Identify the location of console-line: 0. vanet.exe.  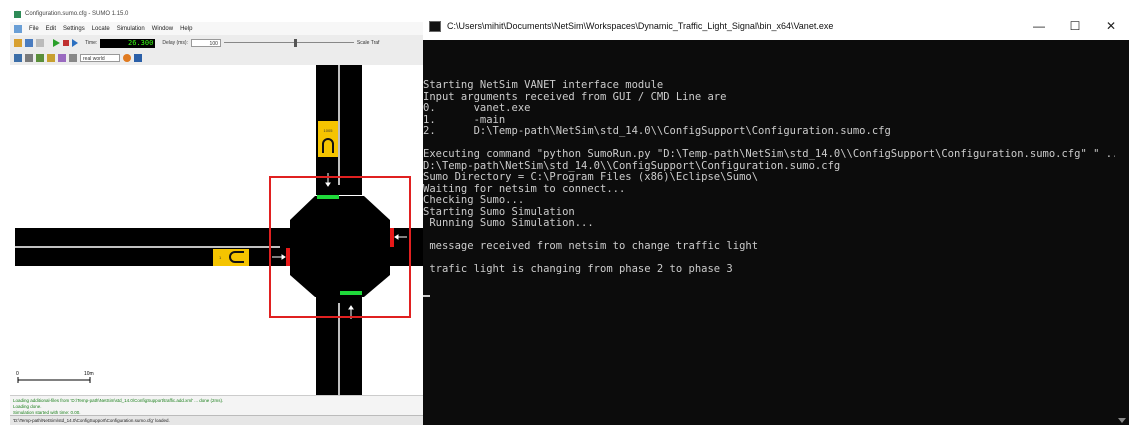
(477, 108).